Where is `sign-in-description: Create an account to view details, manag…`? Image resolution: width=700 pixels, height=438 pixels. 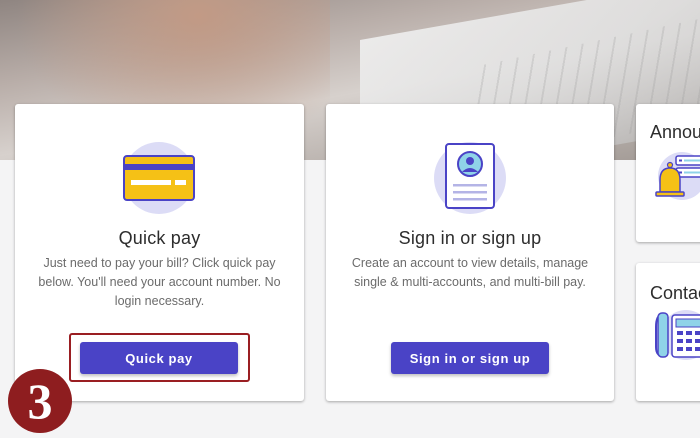
sign-in-description: Create an account to view details, manag… is located at coordinates (470, 273).